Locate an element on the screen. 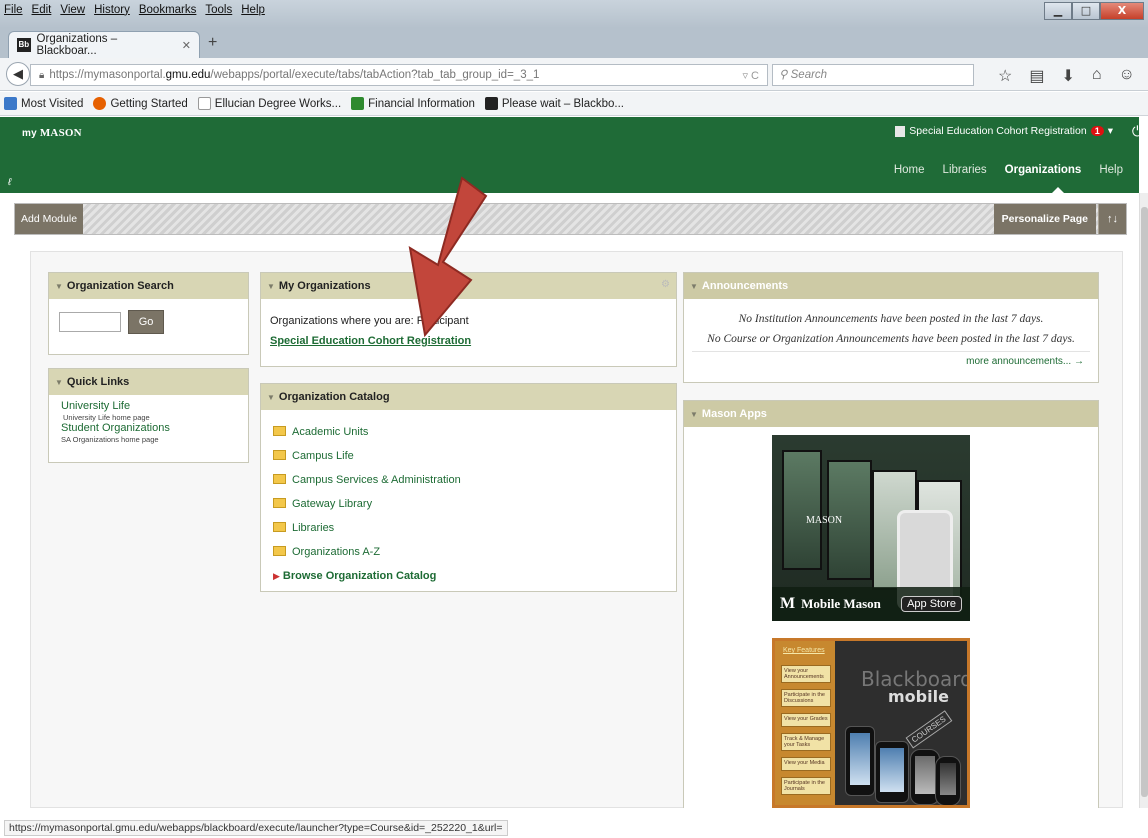  organization-search-input is located at coordinates (90, 322).